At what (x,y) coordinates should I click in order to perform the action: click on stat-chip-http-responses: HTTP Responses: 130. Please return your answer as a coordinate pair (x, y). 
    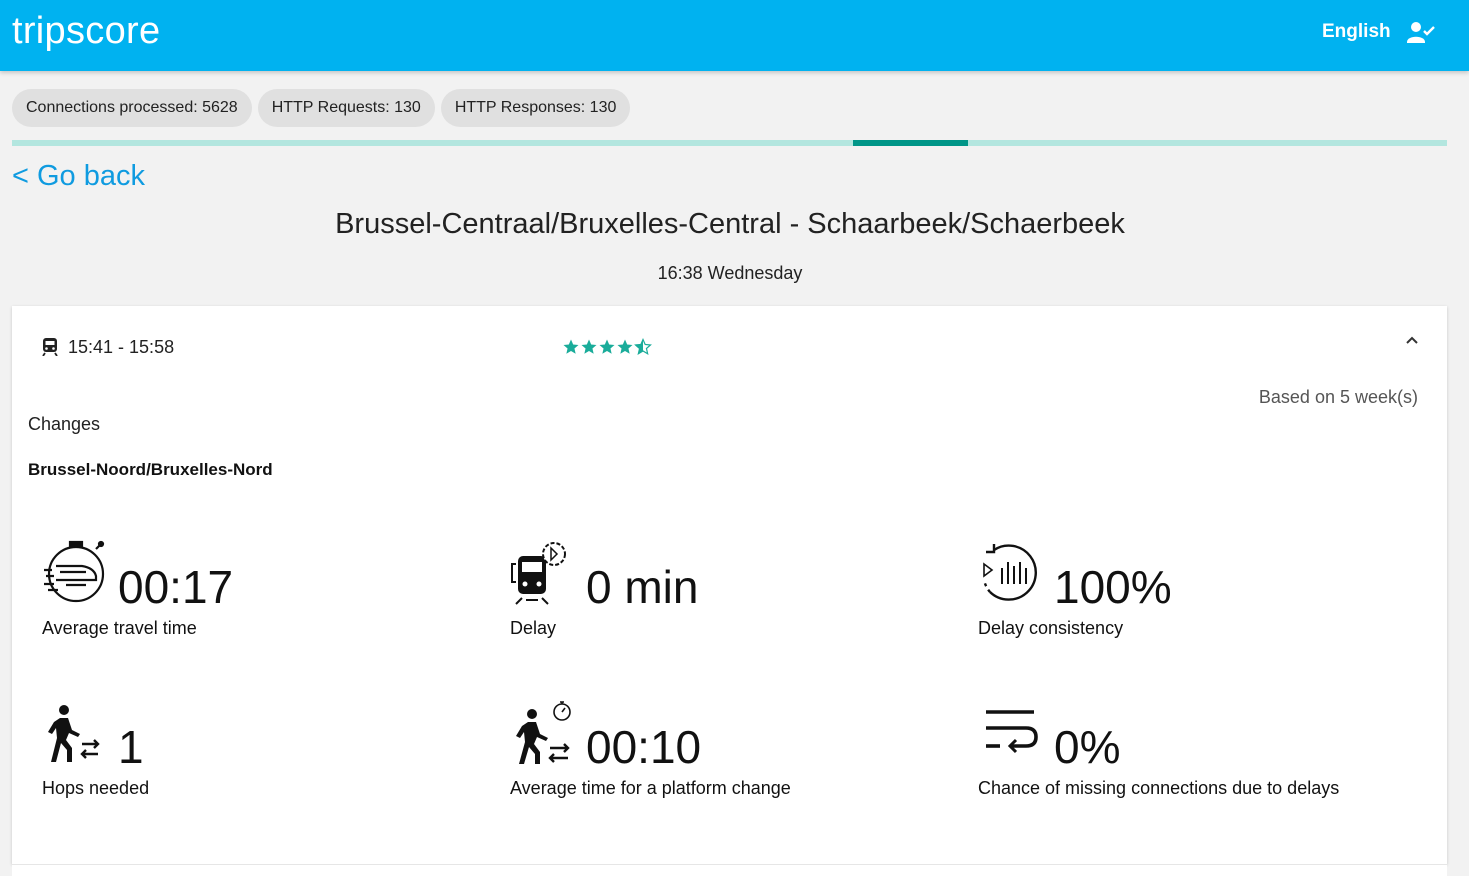
    Looking at the image, I should click on (535, 108).